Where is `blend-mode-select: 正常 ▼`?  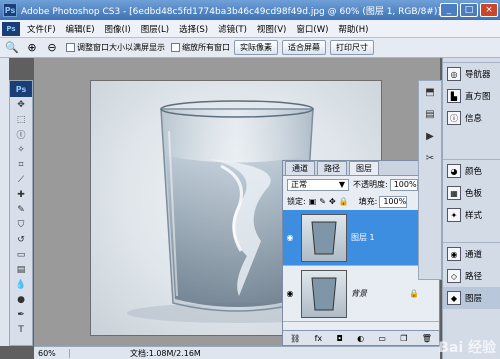 blend-mode-select: 正常 ▼ is located at coordinates (318, 184).